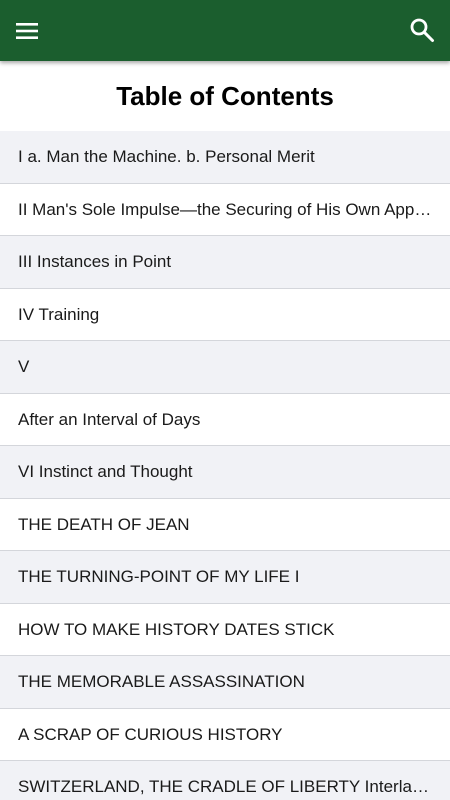 This screenshot has width=450, height=800. What do you see at coordinates (225, 96) in the screenshot?
I see `page-title: Table of Contents` at bounding box center [225, 96].